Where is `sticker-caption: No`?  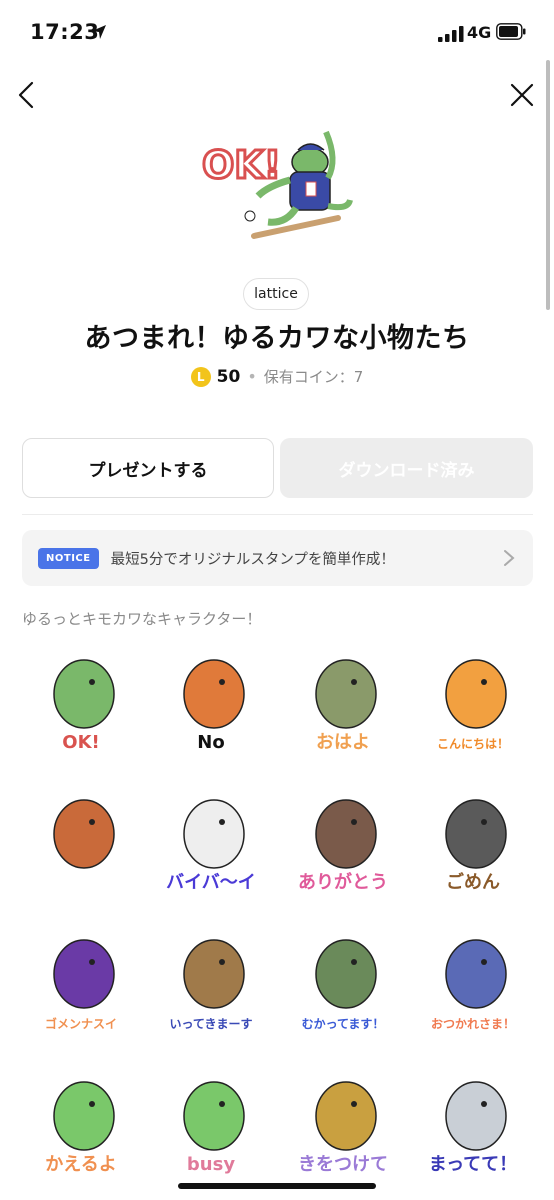
sticker-caption: No is located at coordinates (210, 742).